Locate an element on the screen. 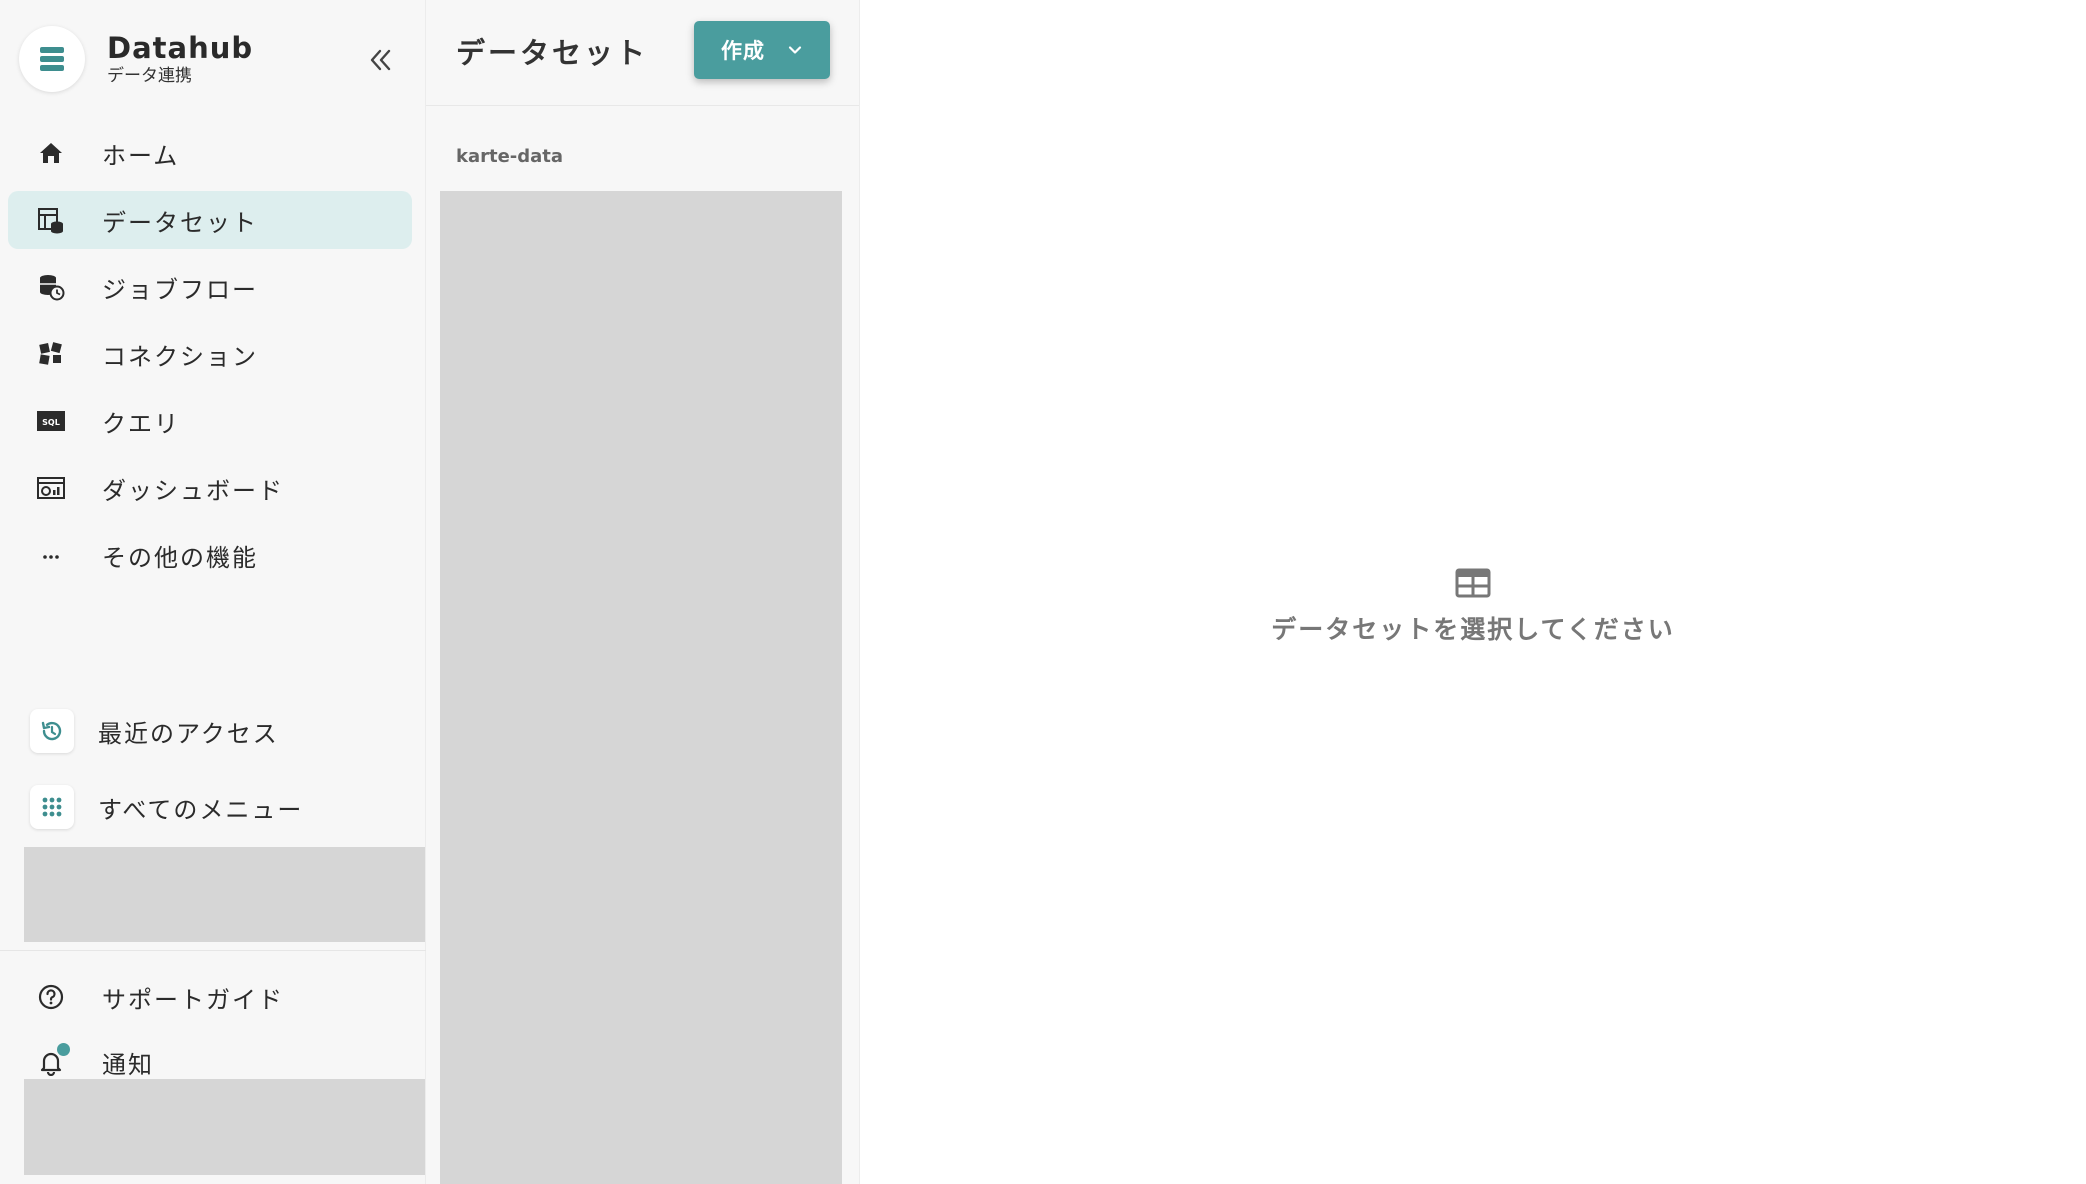 The height and width of the screenshot is (1184, 2086). panel-header: データセット 作成 is located at coordinates (642, 53).